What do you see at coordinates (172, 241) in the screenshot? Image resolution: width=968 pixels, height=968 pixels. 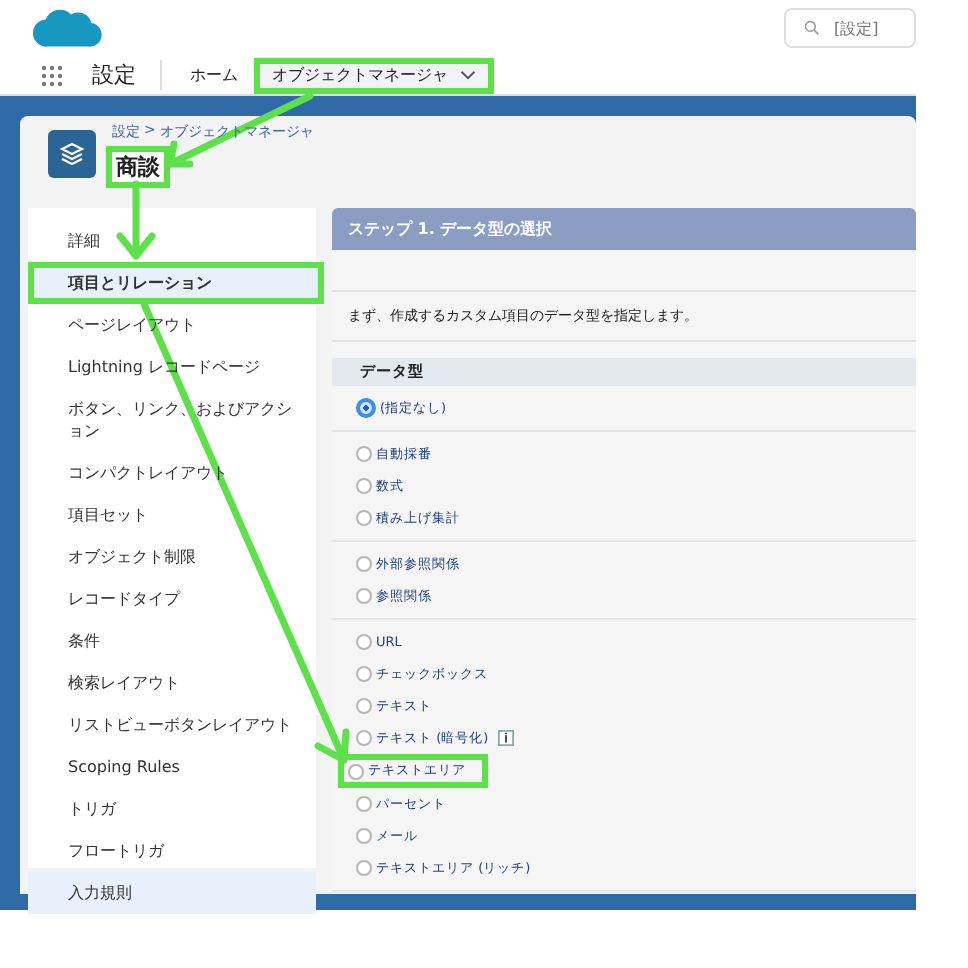 I see `sidebar-item: 詳細` at bounding box center [172, 241].